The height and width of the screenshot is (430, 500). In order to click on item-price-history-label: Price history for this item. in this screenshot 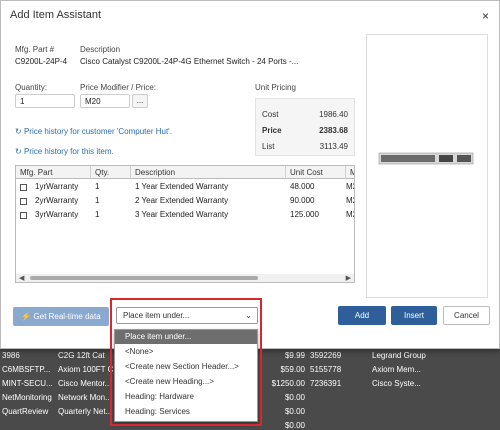, I will do `click(68, 151)`.